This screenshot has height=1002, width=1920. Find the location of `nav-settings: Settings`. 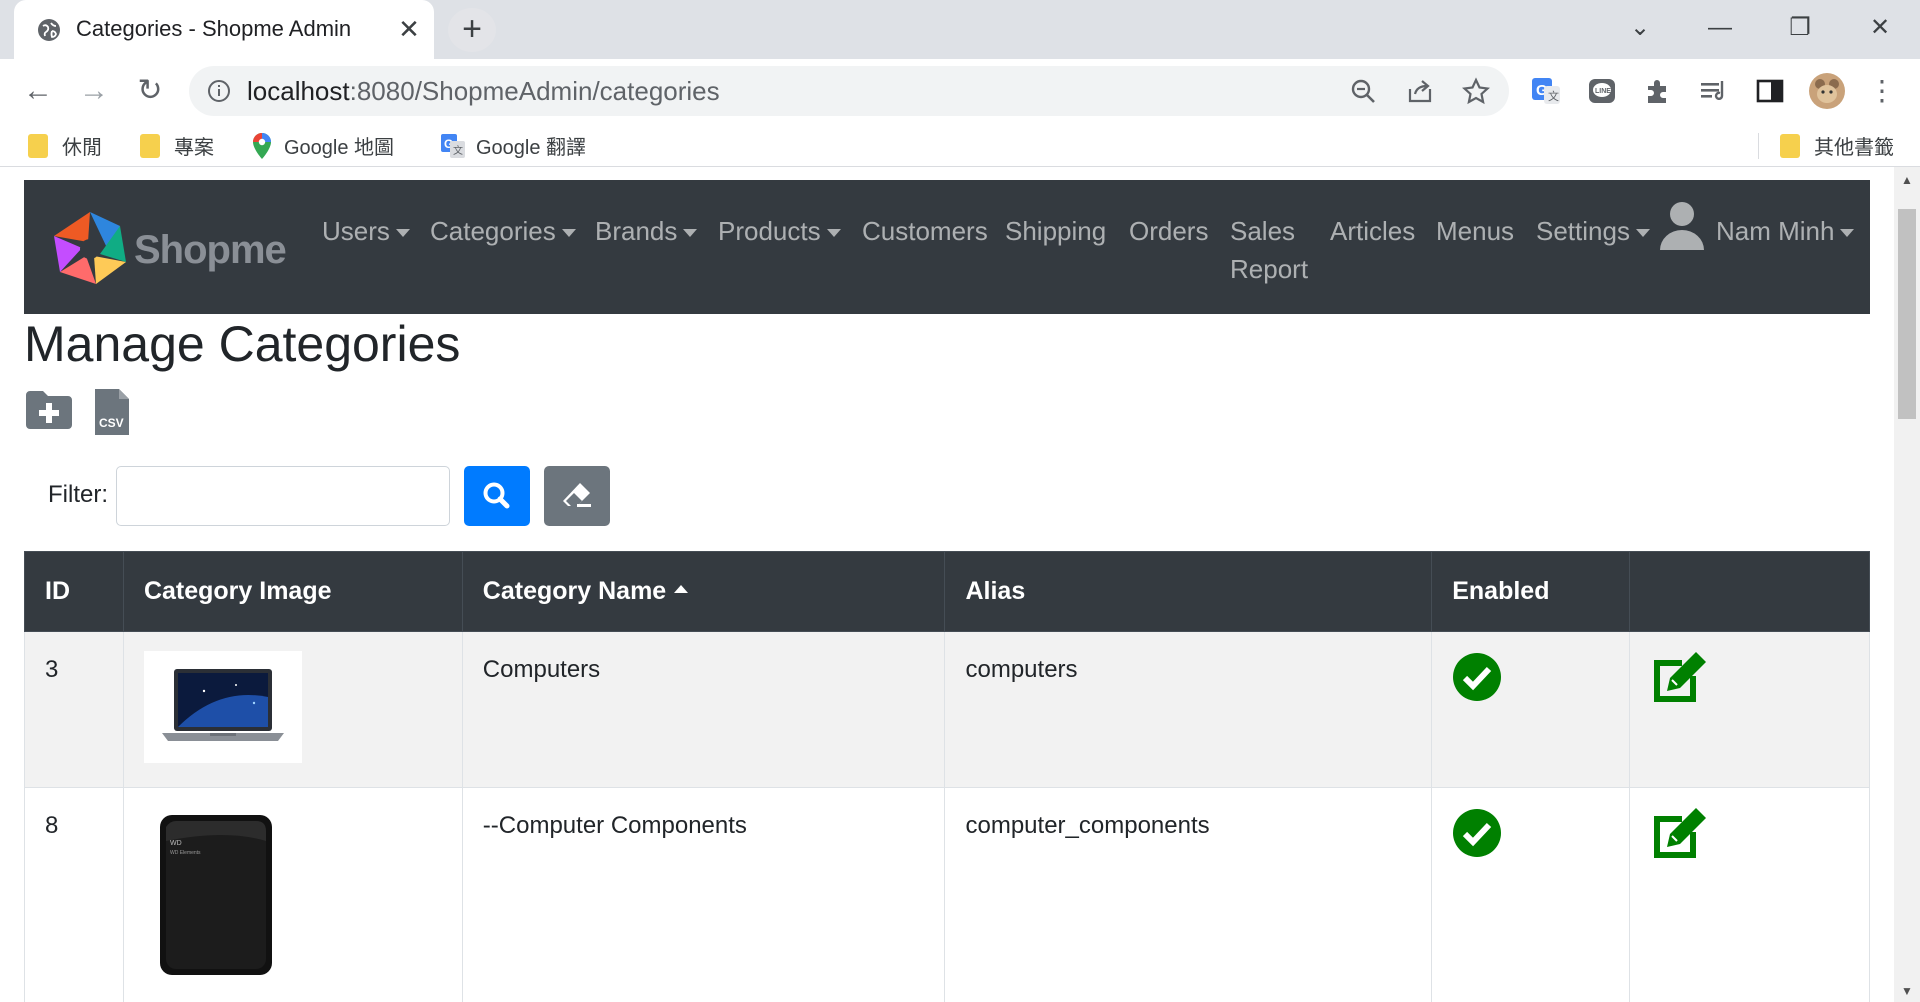

nav-settings: Settings is located at coordinates (1593, 231).